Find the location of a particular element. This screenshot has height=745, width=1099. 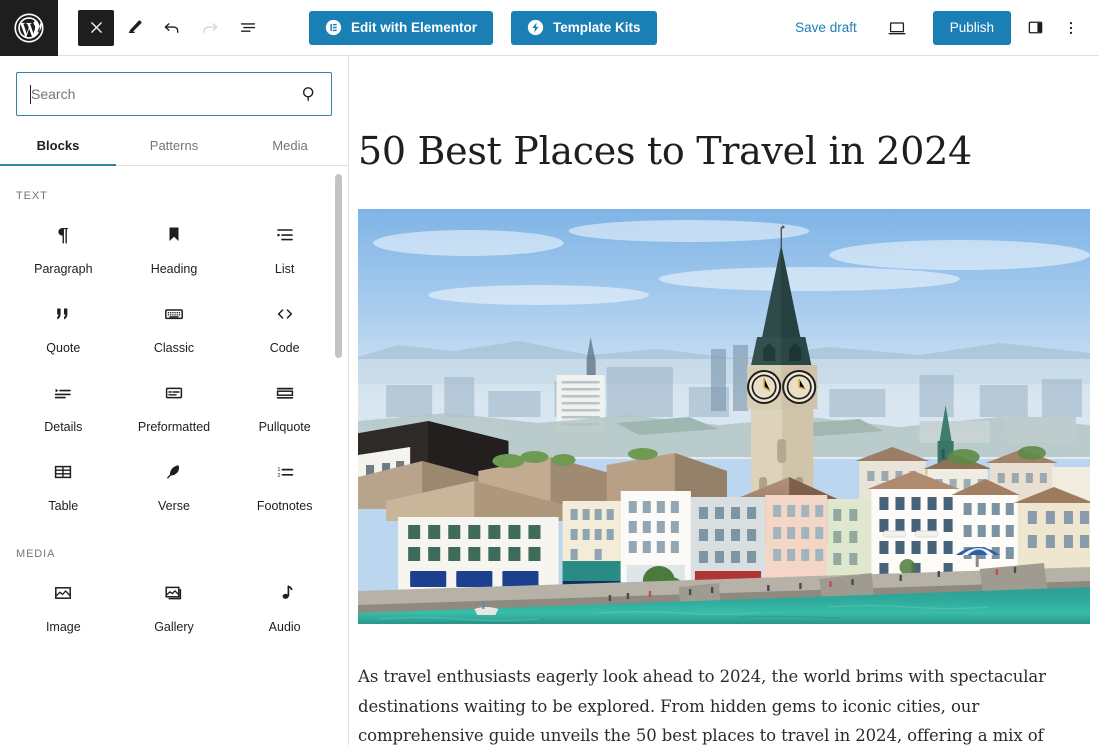

block-item-image: Image is located at coordinates (63, 605).